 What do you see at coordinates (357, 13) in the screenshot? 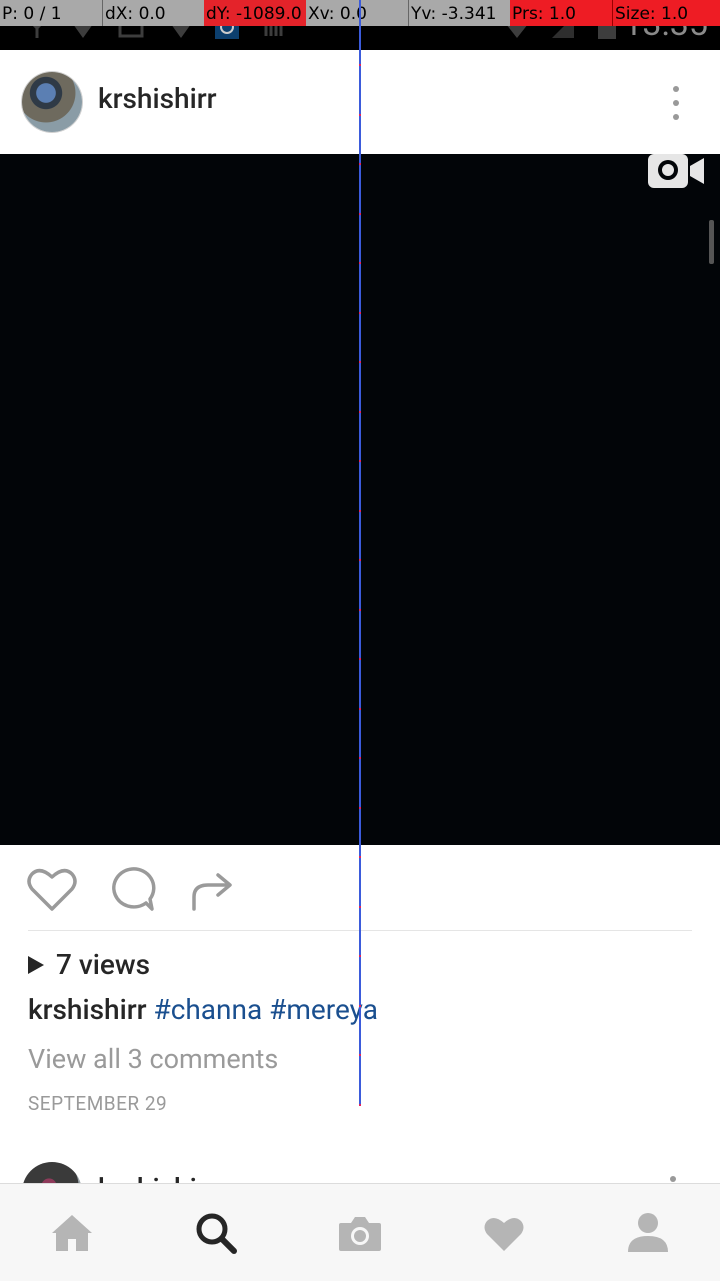
I see `debug-xv: Xv: 0.0` at bounding box center [357, 13].